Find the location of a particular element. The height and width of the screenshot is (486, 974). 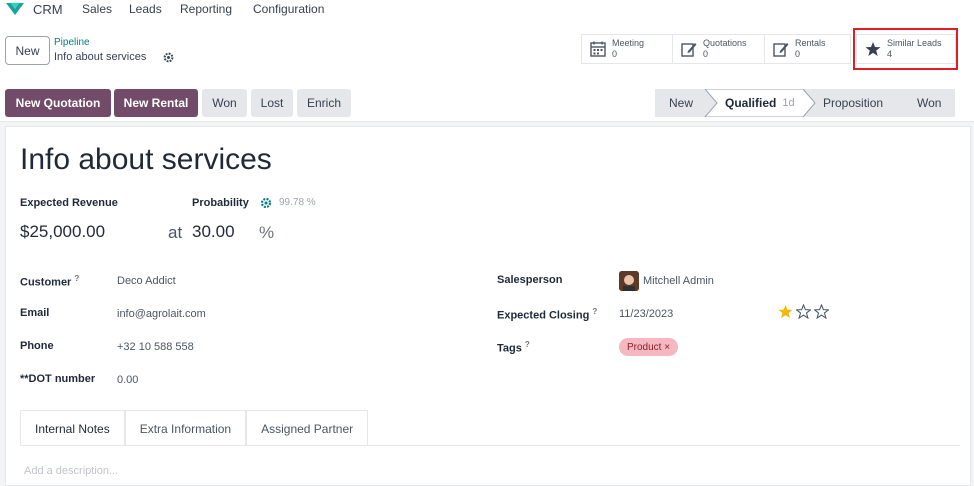

salesperson-field: Mitchell Admin is located at coordinates (678, 281).